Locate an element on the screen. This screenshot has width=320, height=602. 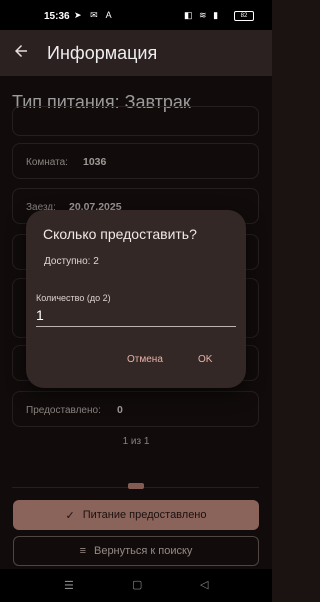
system-icons: ◧ ≋ ▮ is located at coordinates (202, 15).